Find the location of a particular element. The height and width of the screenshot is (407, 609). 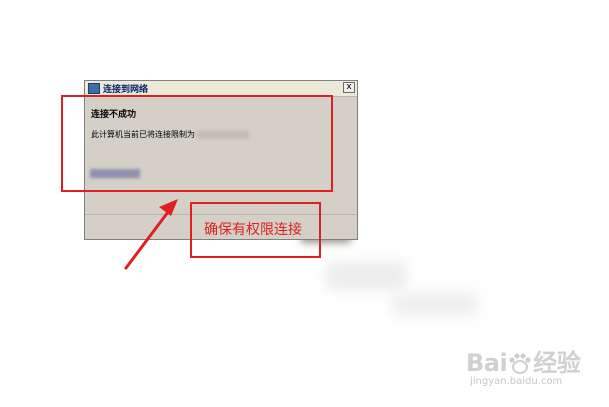

watermark-brand-suffix: 经验 is located at coordinates (557, 363).